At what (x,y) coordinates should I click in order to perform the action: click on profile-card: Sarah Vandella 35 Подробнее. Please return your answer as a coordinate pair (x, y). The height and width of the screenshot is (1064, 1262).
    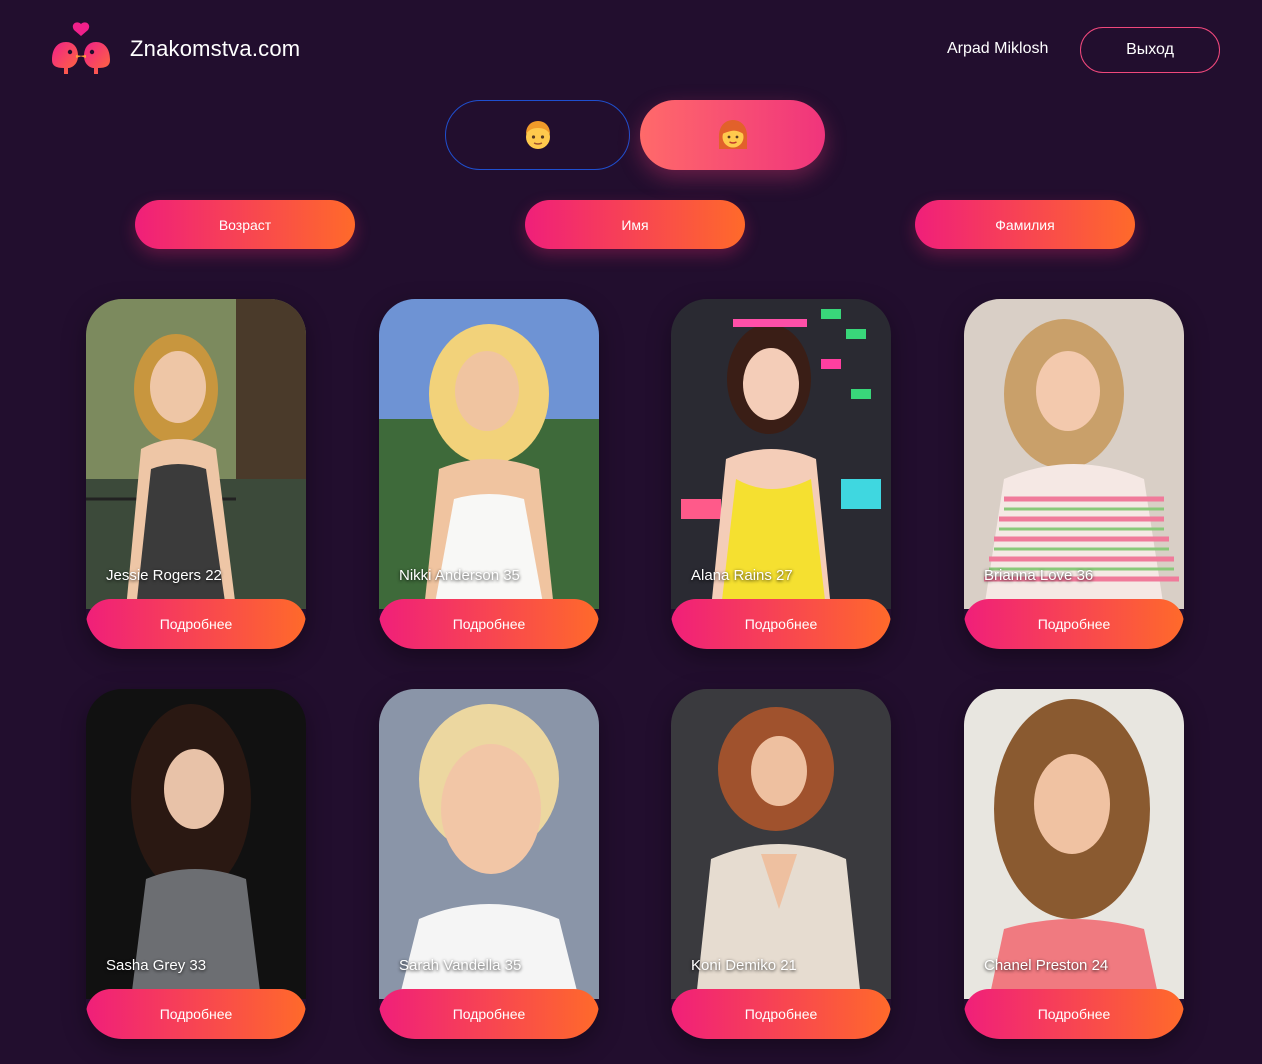
    Looking at the image, I should click on (489, 864).